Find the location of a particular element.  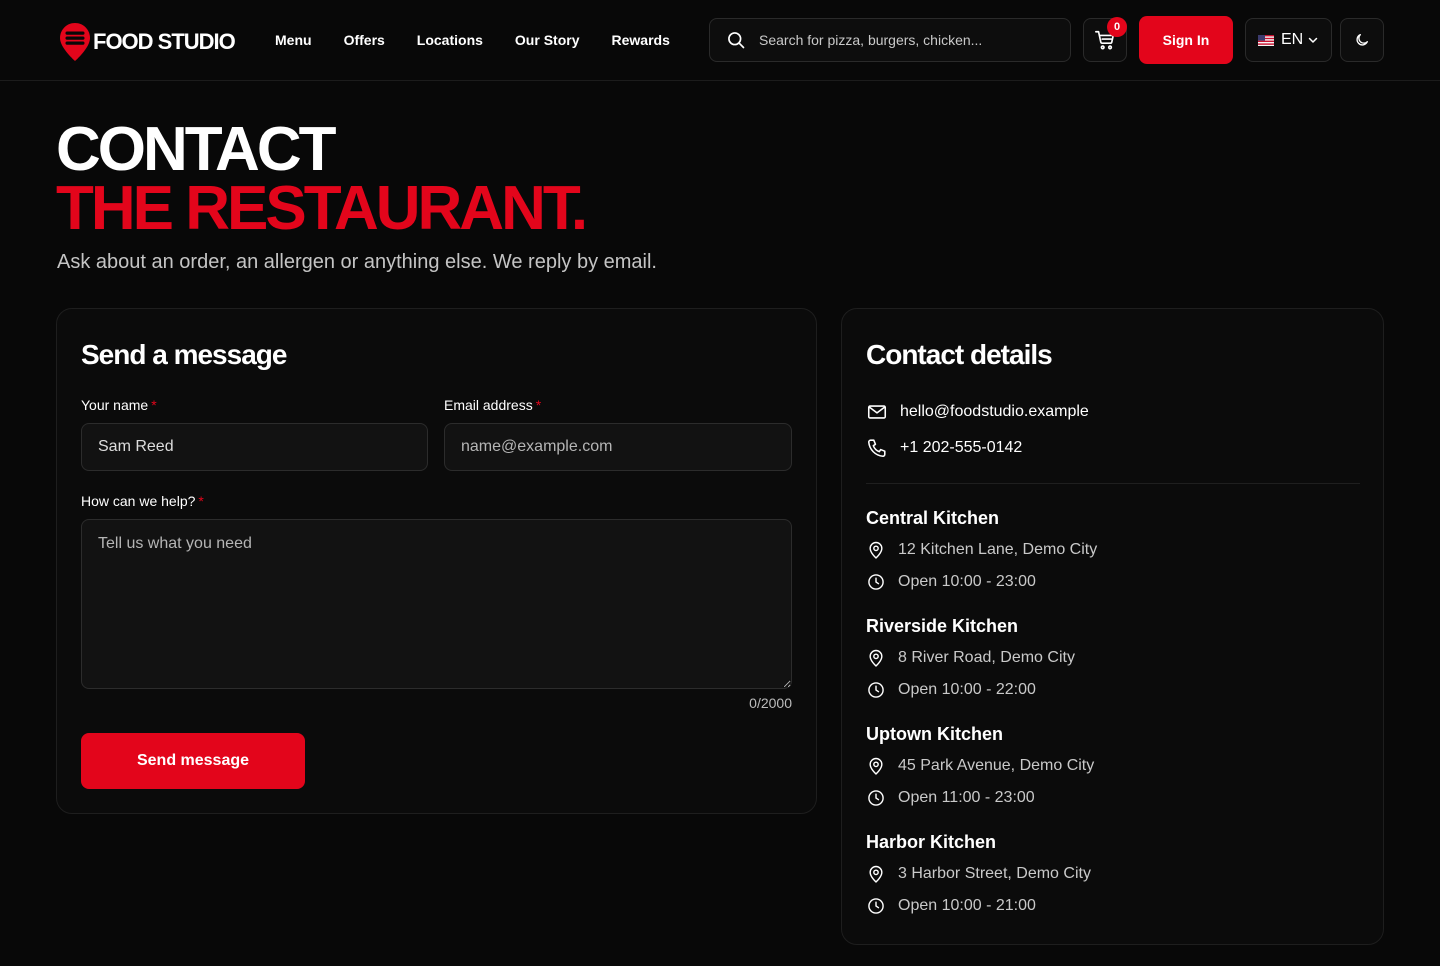

search-icon is located at coordinates (736, 40).